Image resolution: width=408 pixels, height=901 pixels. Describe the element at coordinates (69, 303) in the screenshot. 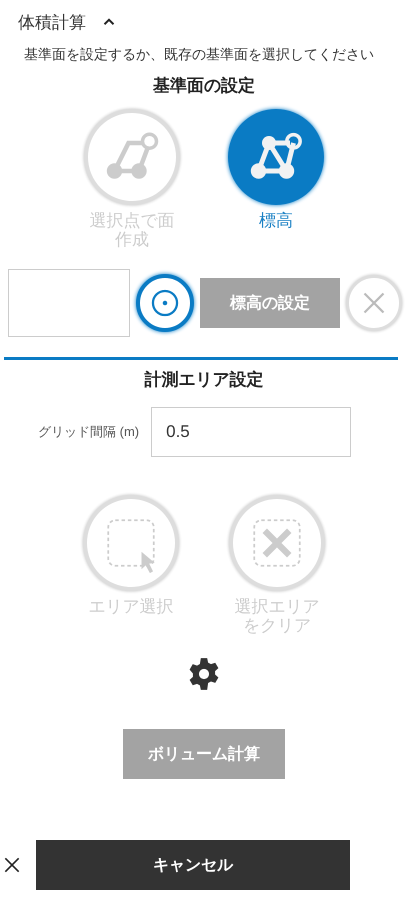

I see `elevation-input-field` at that location.